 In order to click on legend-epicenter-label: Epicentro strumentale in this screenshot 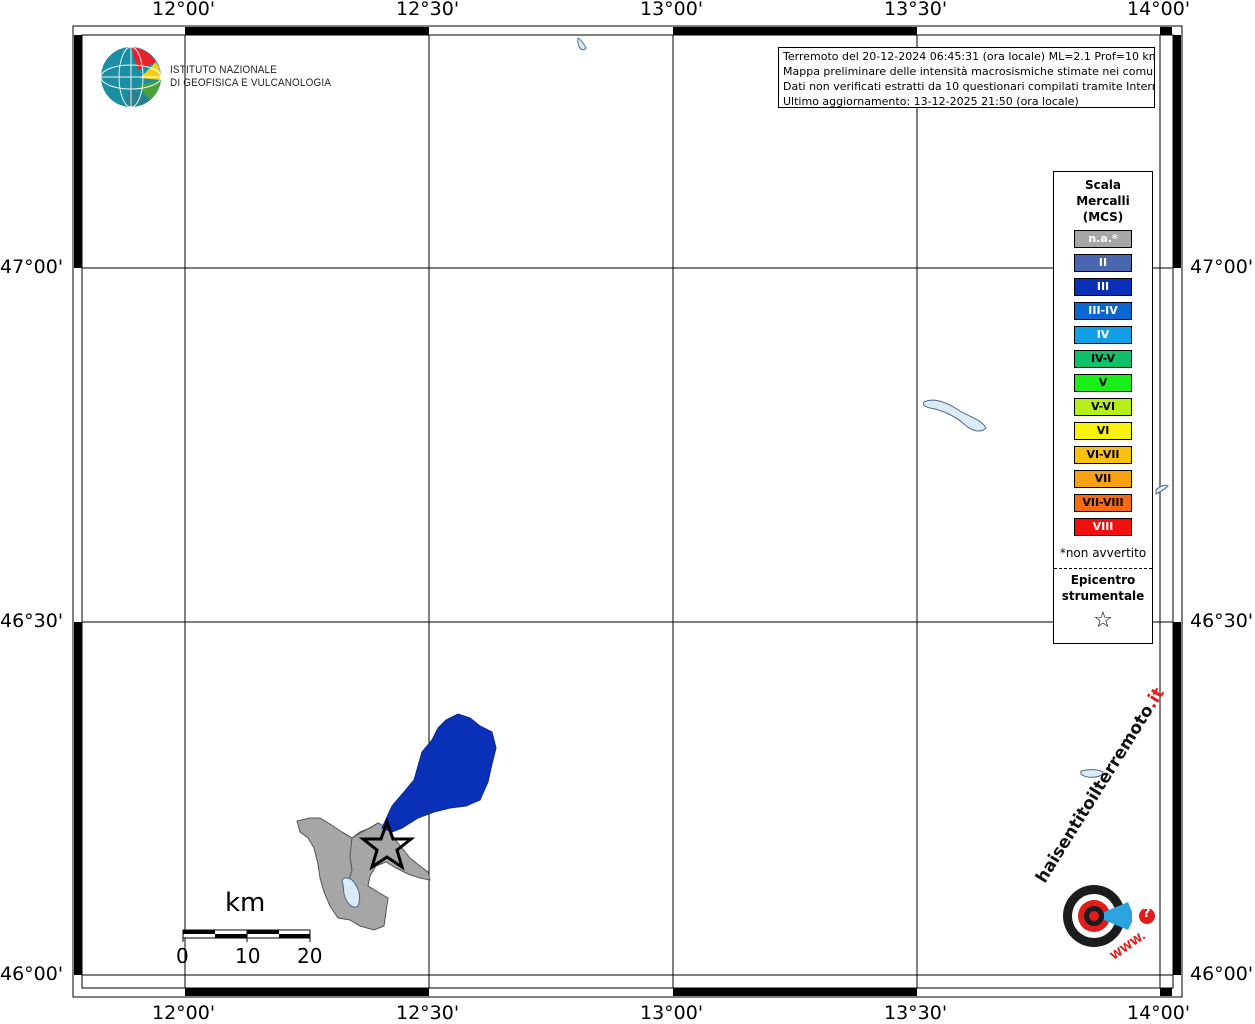, I will do `click(1103, 588)`.